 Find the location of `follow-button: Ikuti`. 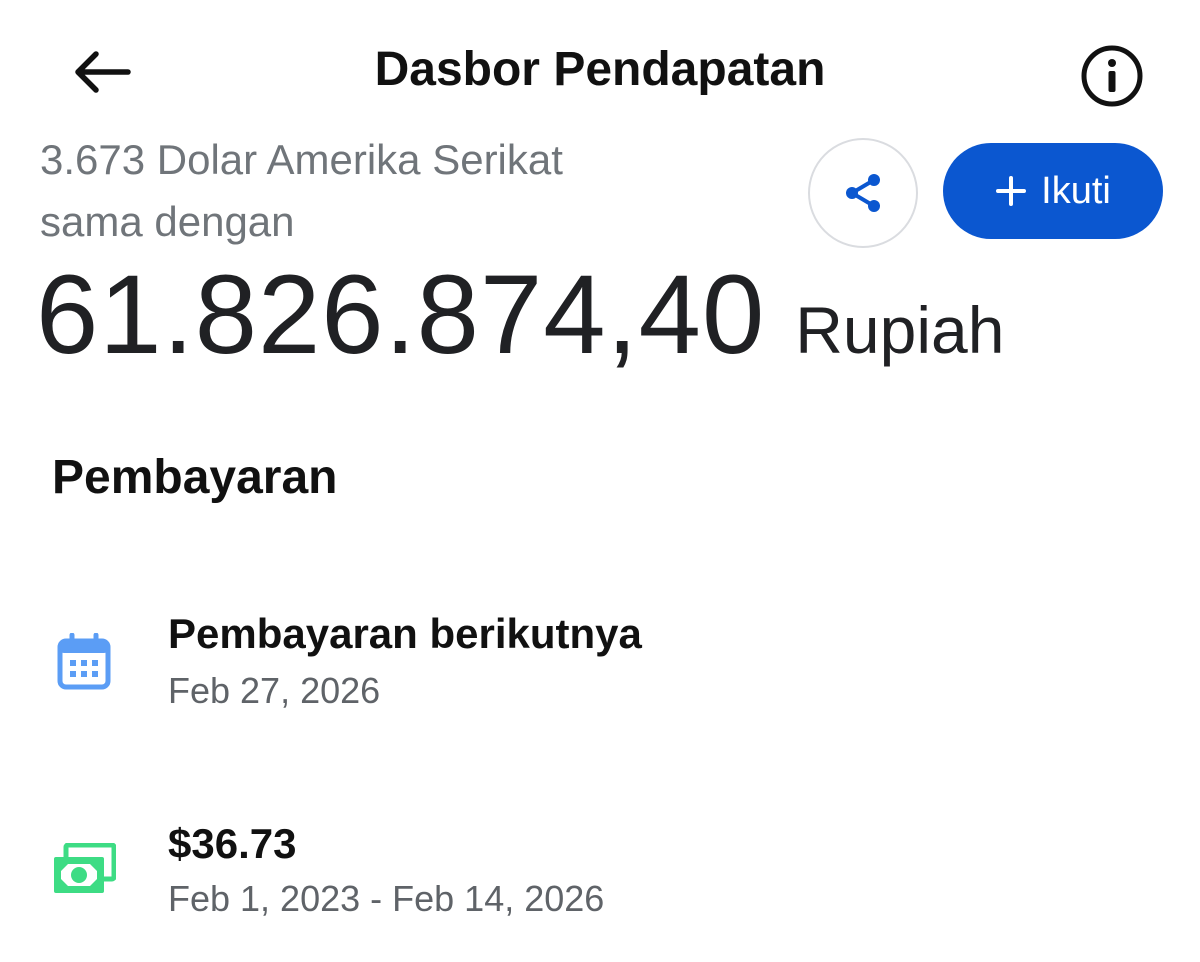

follow-button: Ikuti is located at coordinates (1053, 191).